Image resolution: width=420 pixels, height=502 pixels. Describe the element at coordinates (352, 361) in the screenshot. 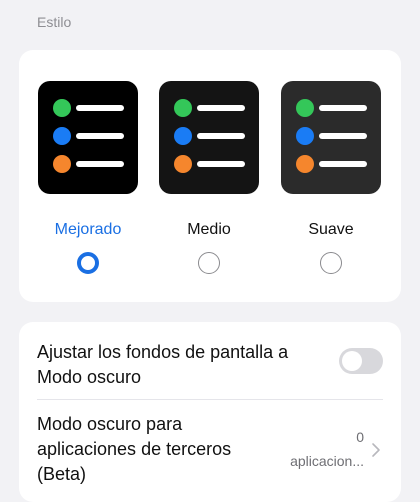

I see `toggle-knob` at that location.